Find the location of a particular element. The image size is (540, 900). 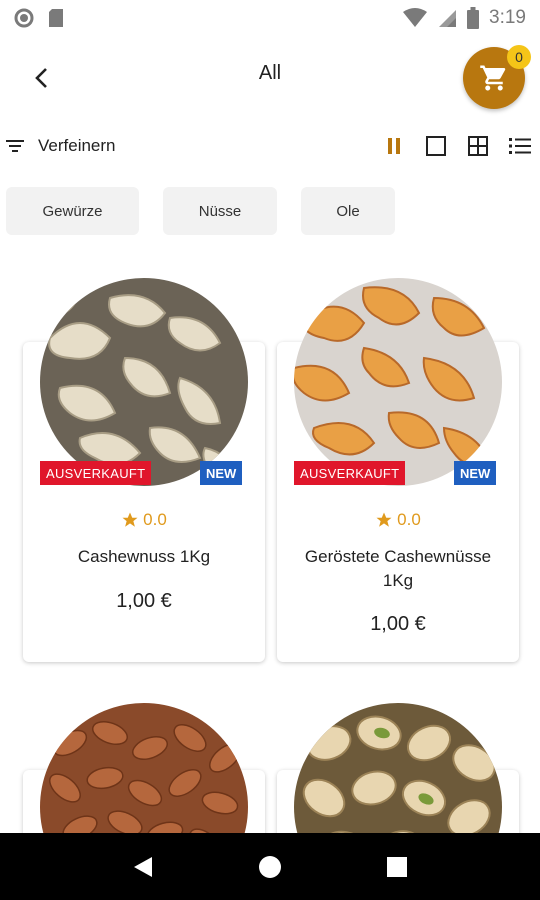

grid-icon is located at coordinates (478, 146).